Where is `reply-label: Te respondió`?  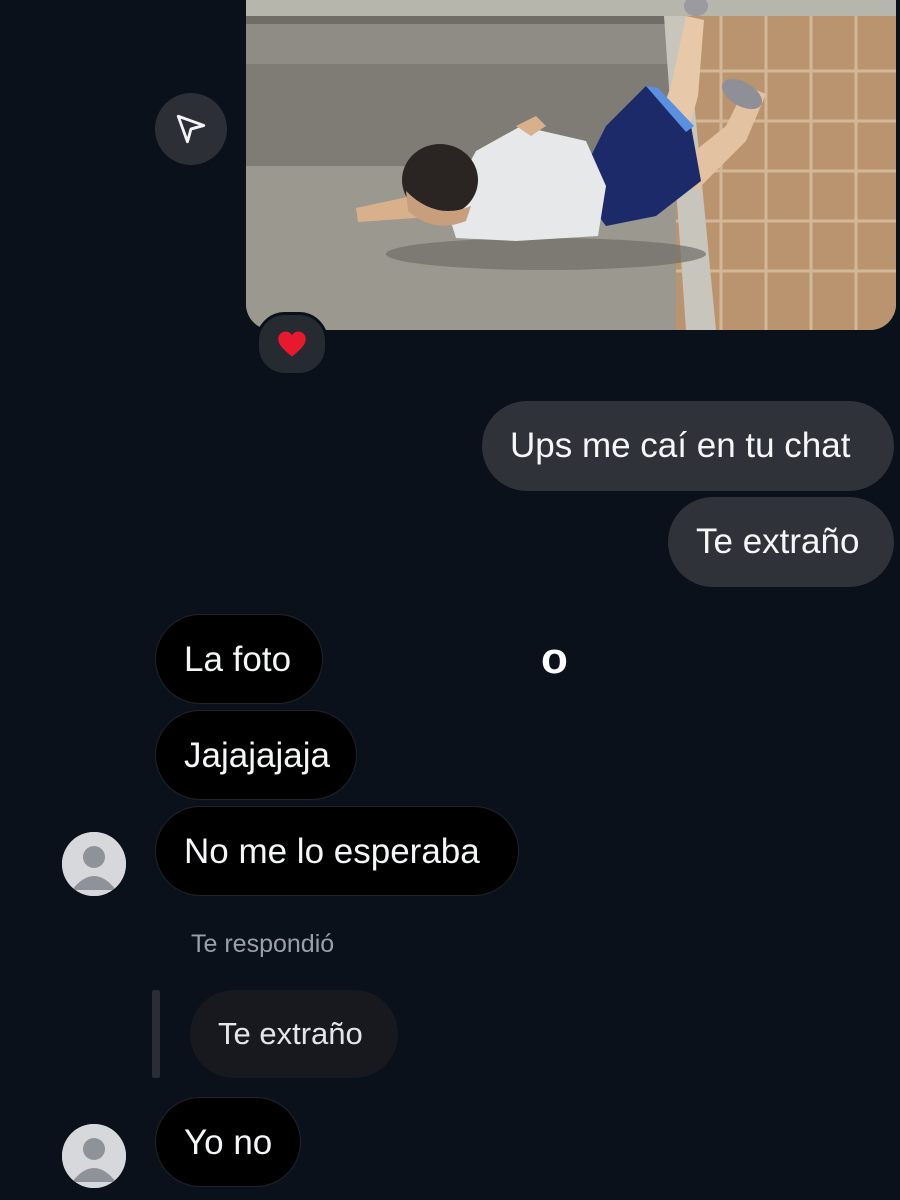 reply-label: Te respondió is located at coordinates (263, 944).